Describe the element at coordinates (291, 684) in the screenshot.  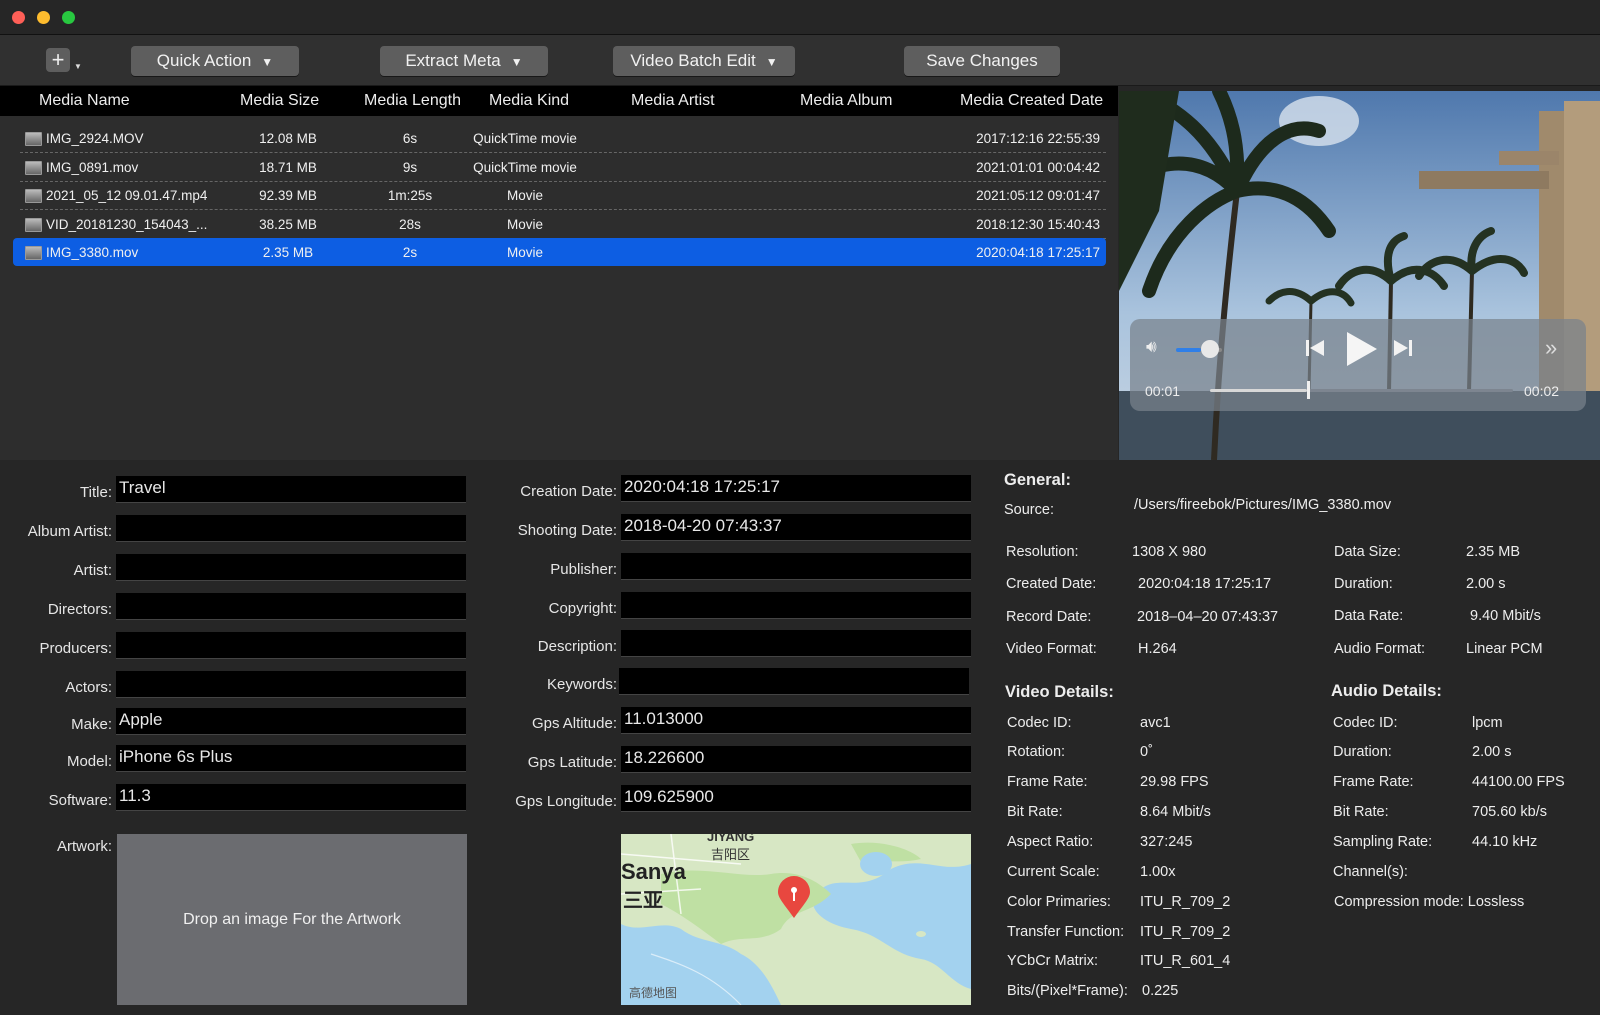
I see `actors-field` at that location.